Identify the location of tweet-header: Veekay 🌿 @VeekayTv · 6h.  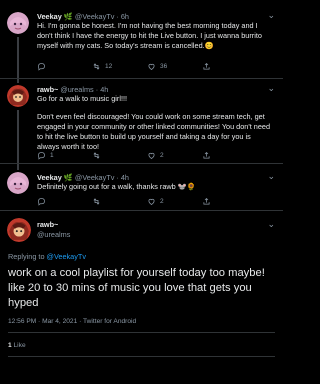
(83, 16).